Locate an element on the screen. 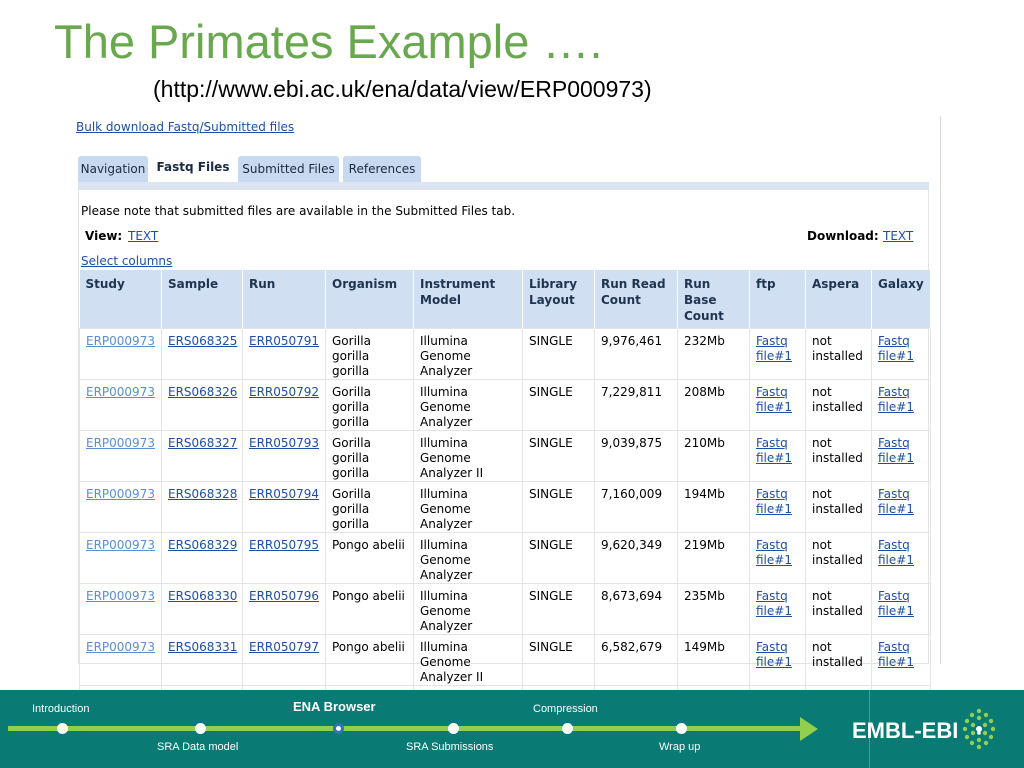 Image resolution: width=1024 pixels, height=768 pixels. sample-link: ERS068326 is located at coordinates (202, 392).